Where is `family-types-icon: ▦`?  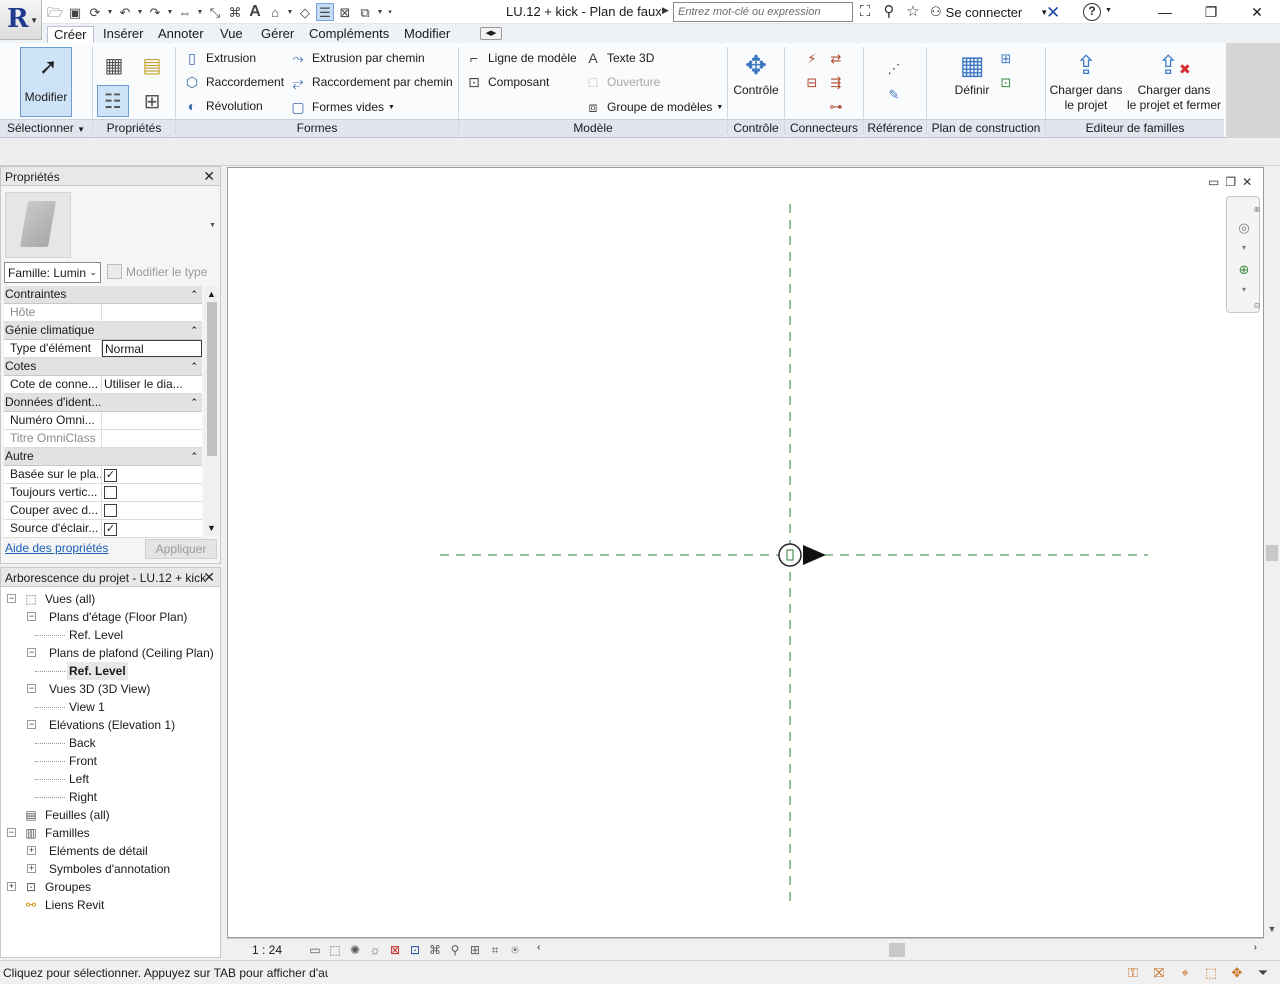
family-types-icon: ▦ is located at coordinates (114, 65).